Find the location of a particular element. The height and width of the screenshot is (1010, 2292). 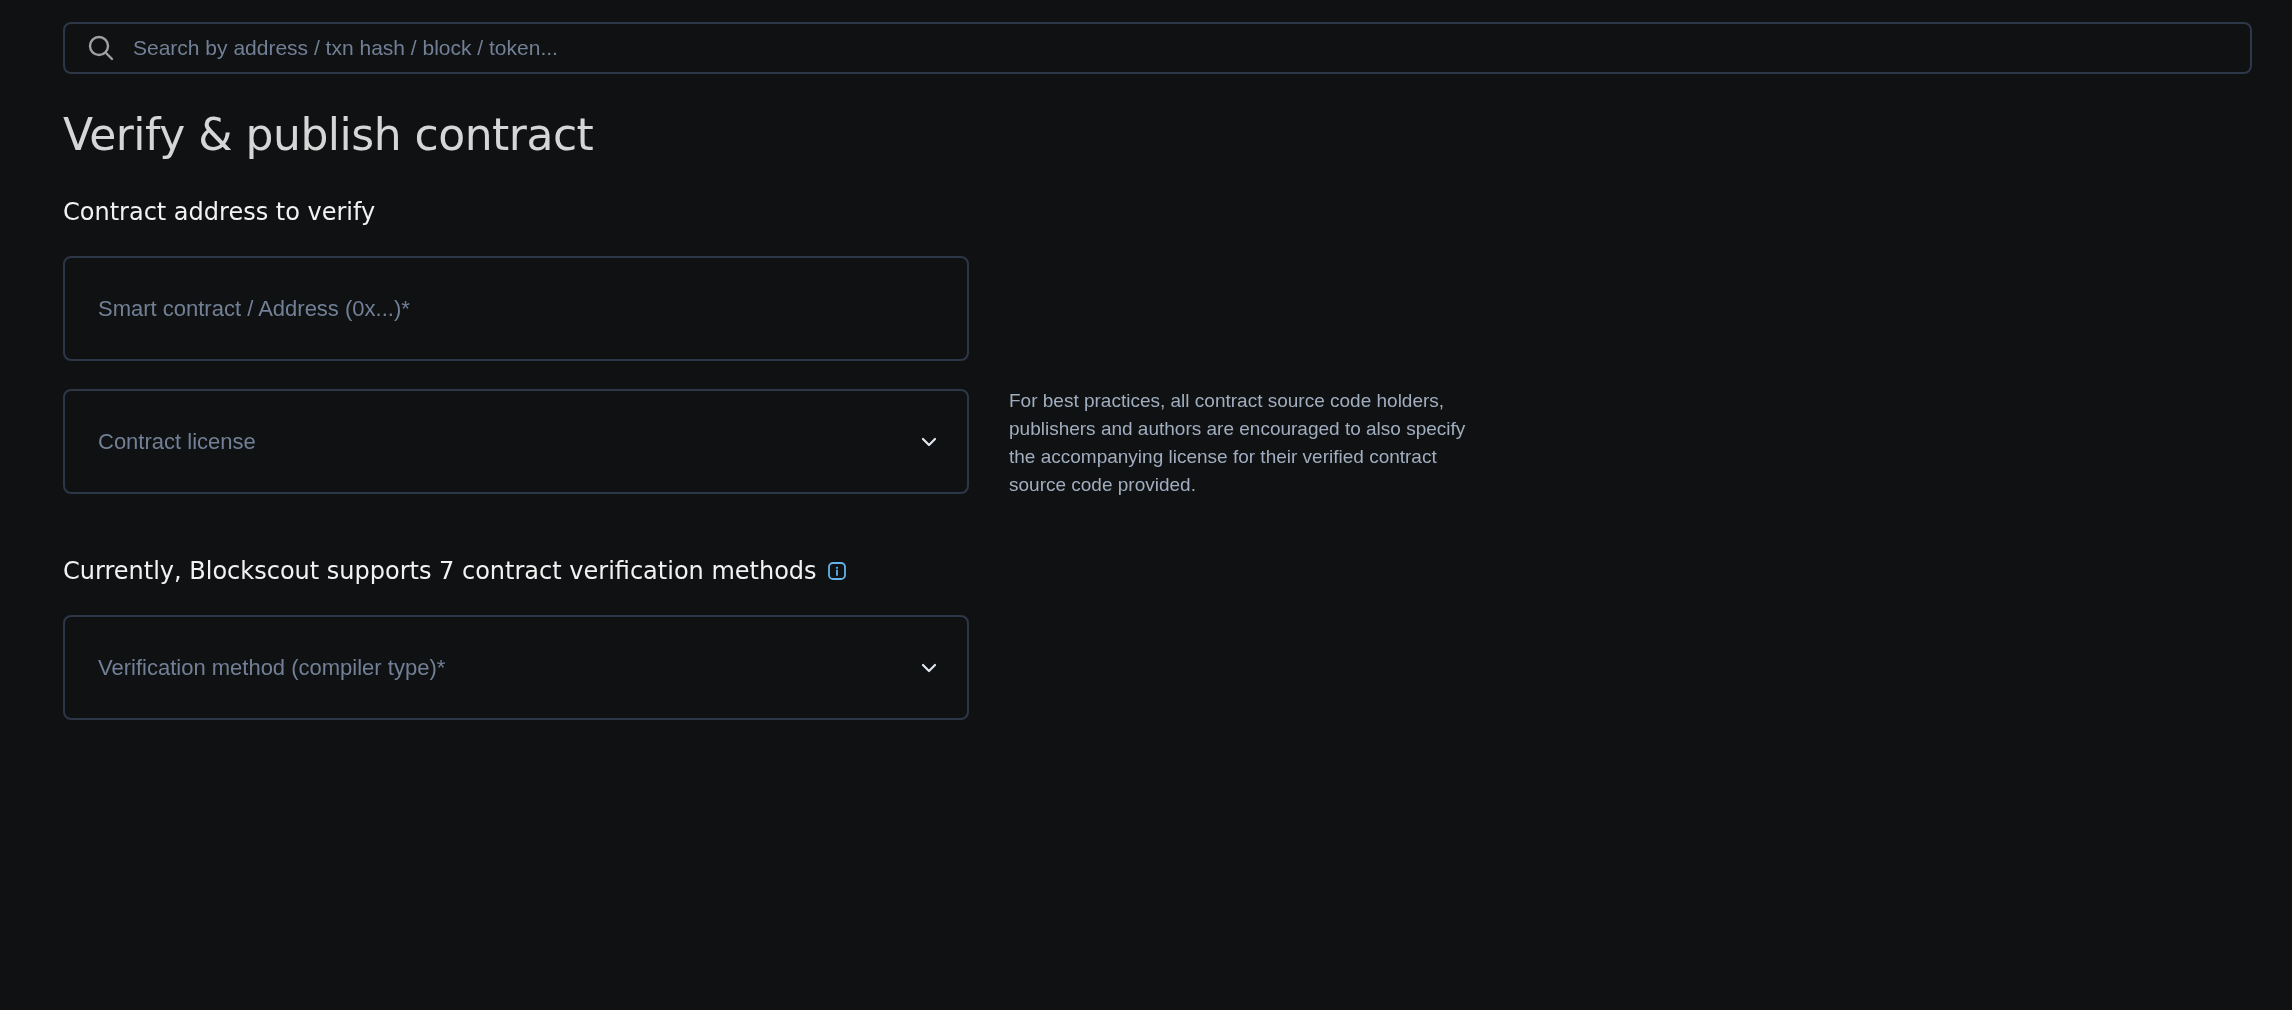

info-icon is located at coordinates (836, 571).